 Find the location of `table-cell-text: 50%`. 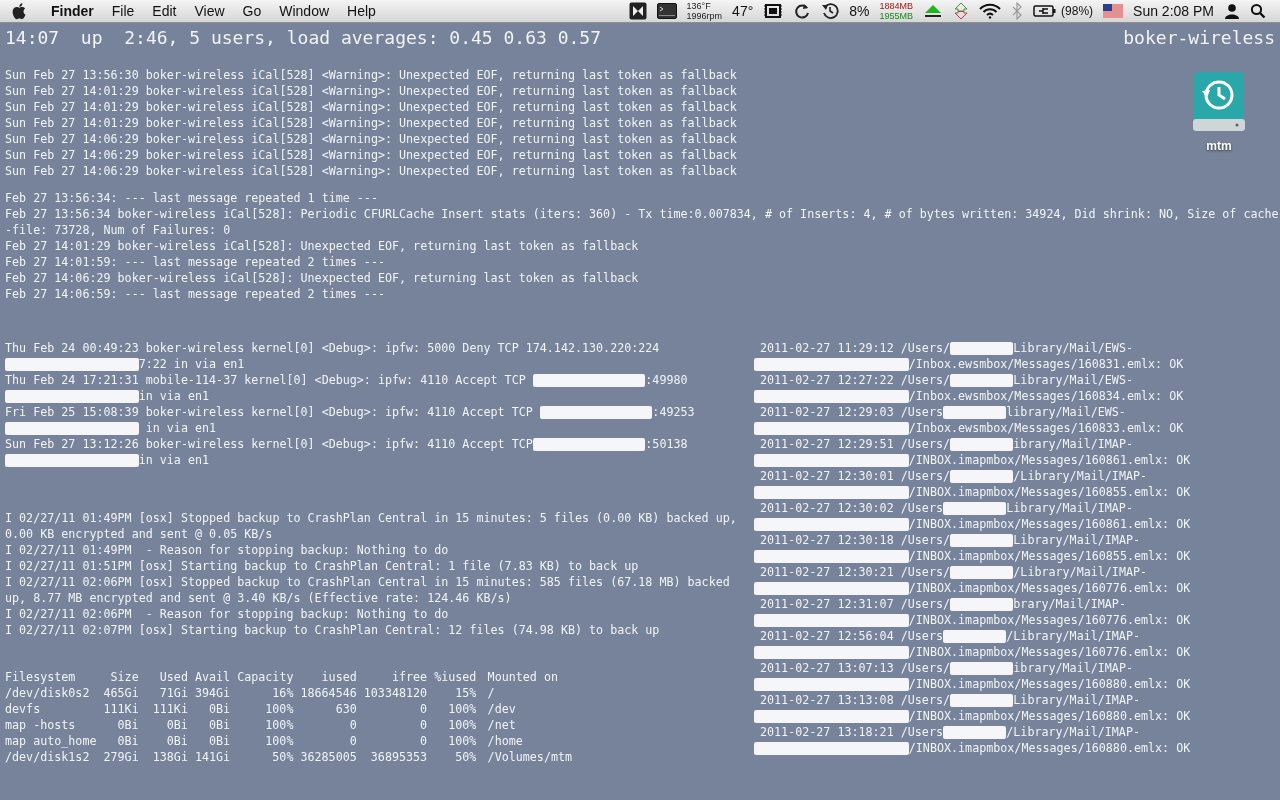

table-cell-text: 50% is located at coordinates (282, 757).